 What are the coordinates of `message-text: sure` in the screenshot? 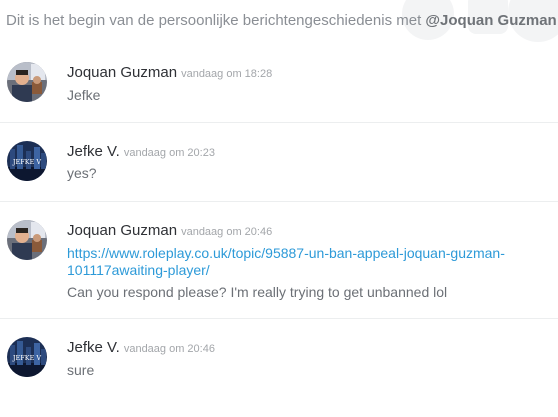 It's located at (81, 370).